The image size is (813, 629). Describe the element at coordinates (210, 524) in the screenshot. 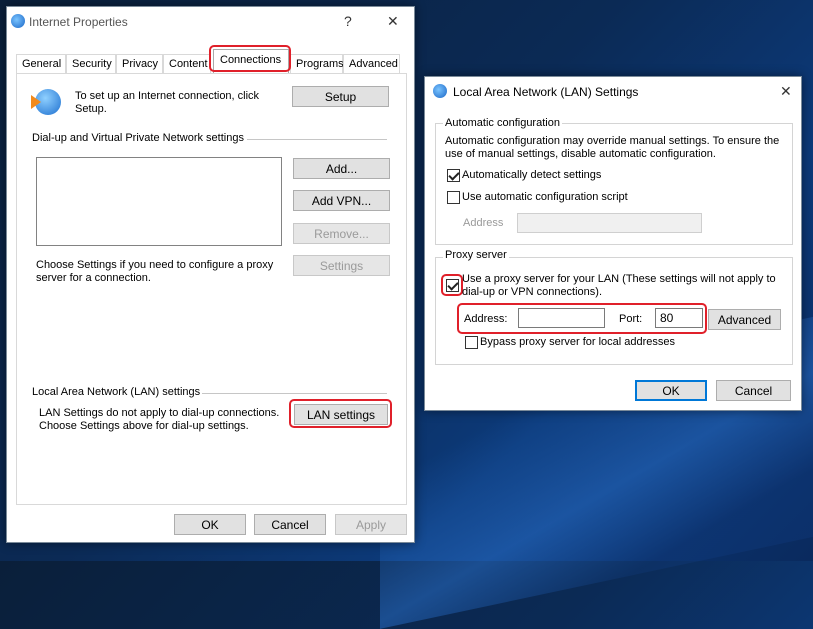

I see `ok-button: OK` at that location.